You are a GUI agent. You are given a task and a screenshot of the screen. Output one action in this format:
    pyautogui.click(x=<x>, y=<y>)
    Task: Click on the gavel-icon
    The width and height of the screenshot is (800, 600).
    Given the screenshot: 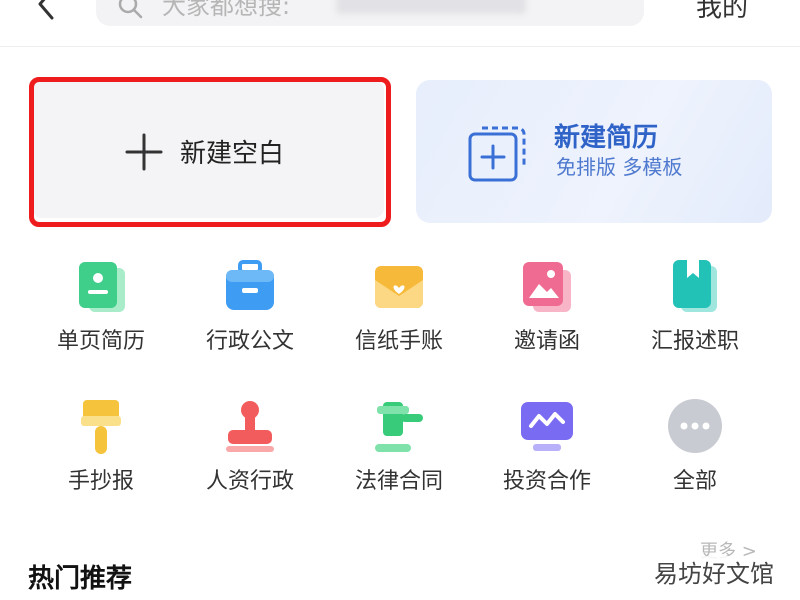 What is the action you would take?
    pyautogui.click(x=399, y=427)
    